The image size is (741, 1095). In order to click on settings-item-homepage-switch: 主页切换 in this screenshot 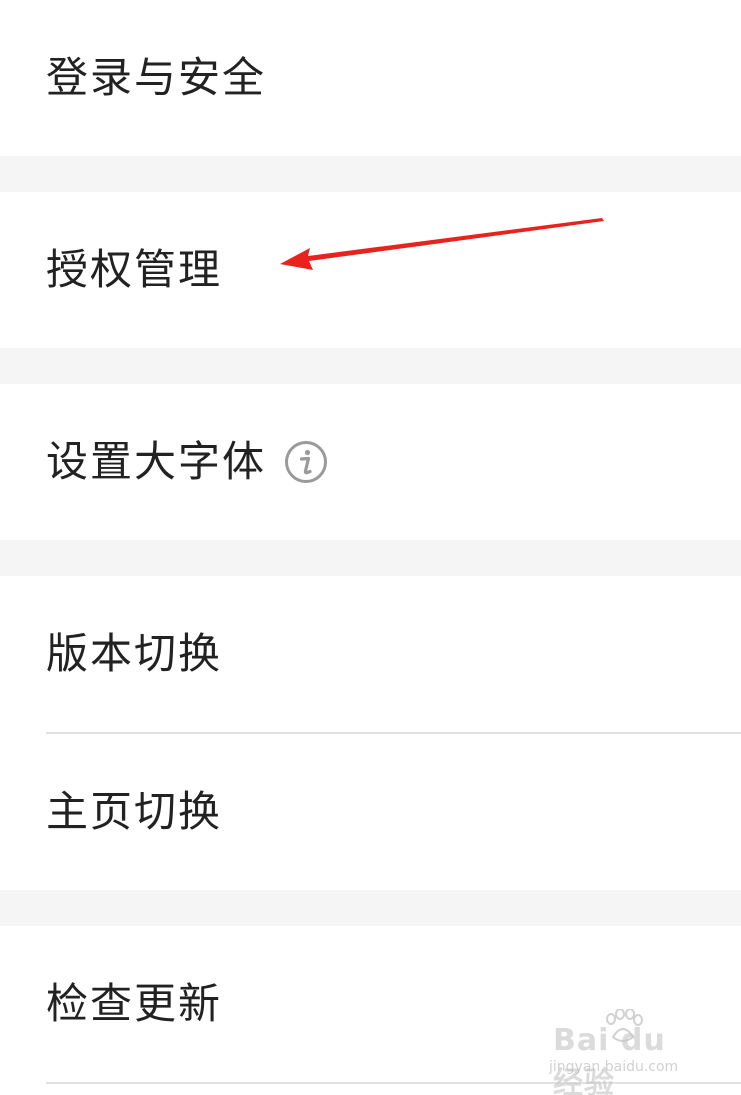, I will do `click(370, 812)`.